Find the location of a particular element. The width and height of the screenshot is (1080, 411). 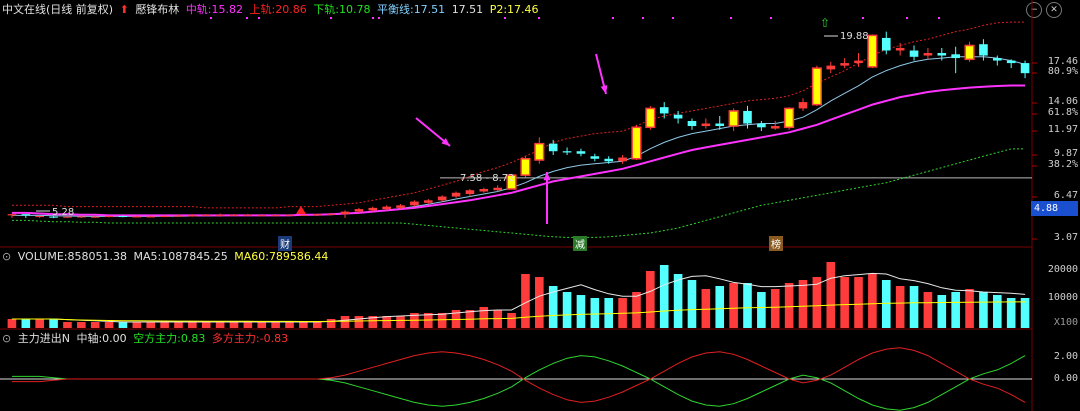

volume-ma60-line is located at coordinates (518, 311).